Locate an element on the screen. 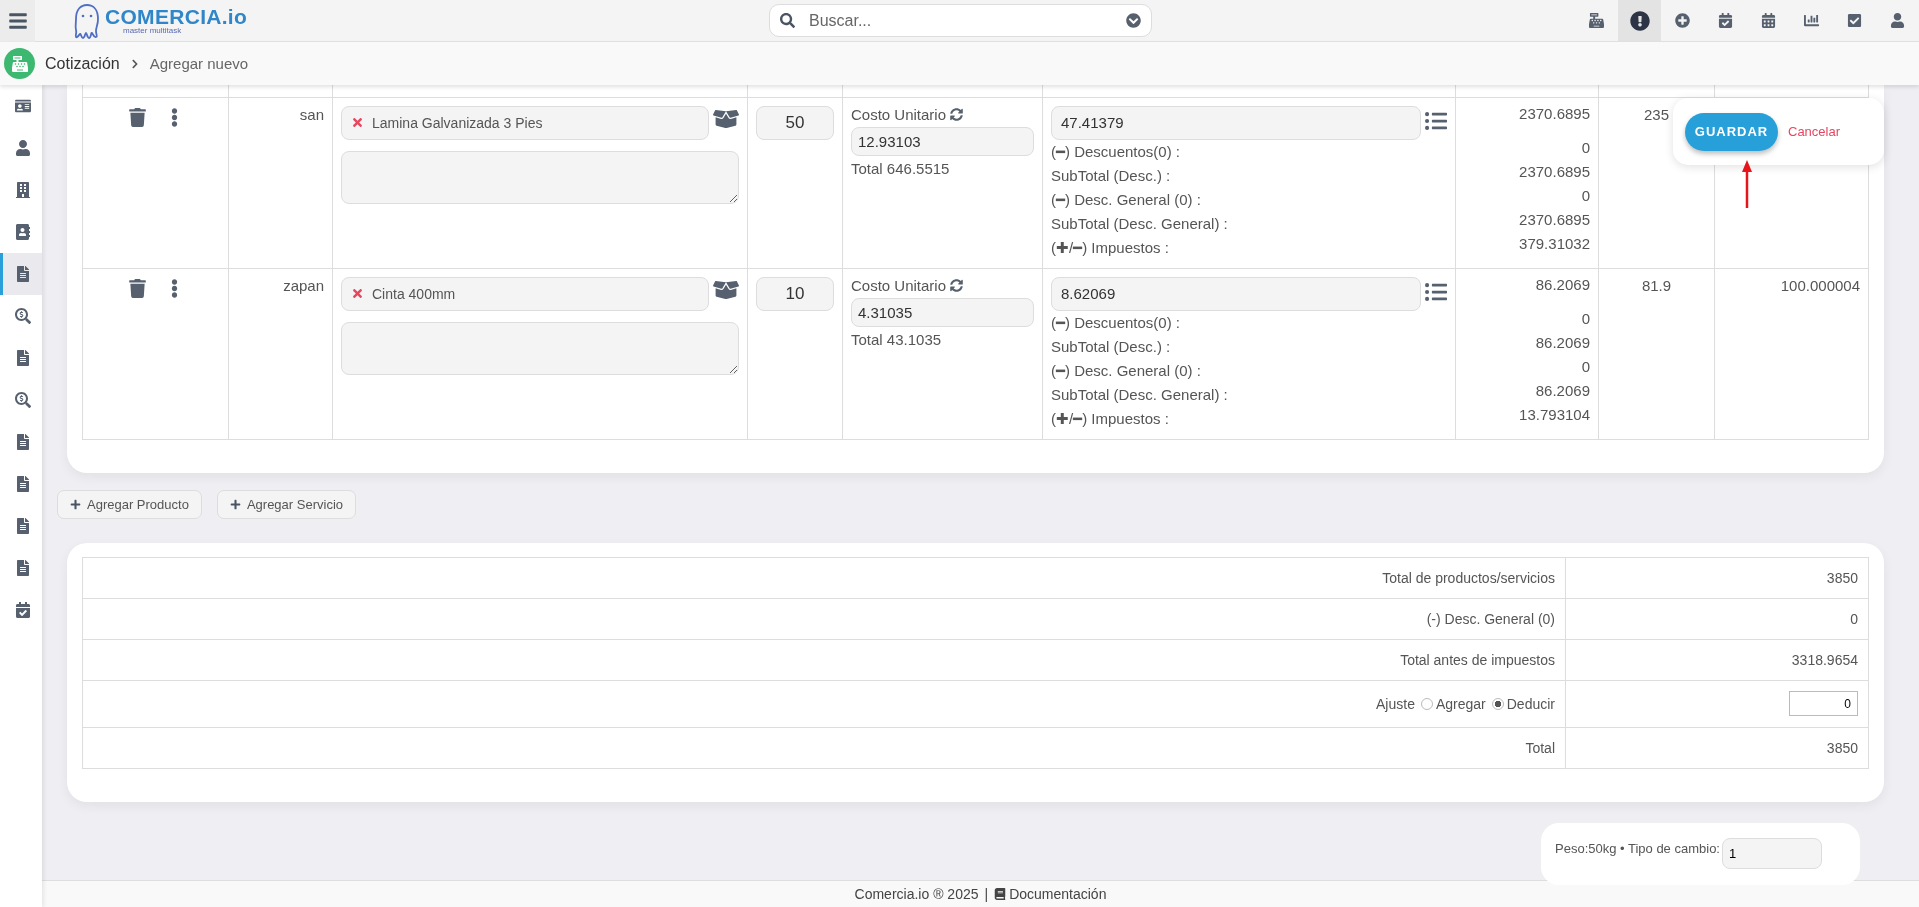  menu-button is located at coordinates (17, 21).